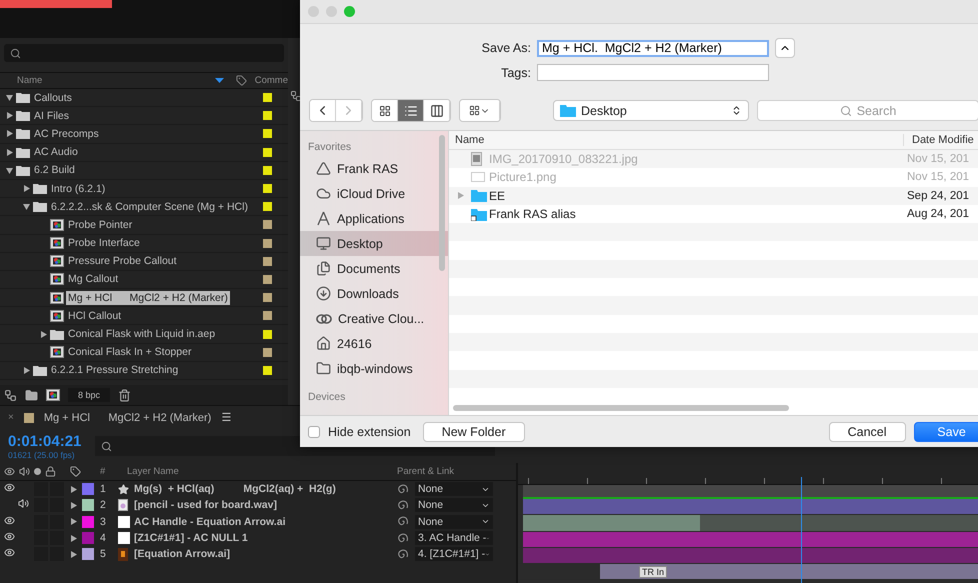 The image size is (978, 583). Describe the element at coordinates (11, 417) in the screenshot. I see `close-icon: ×` at that location.